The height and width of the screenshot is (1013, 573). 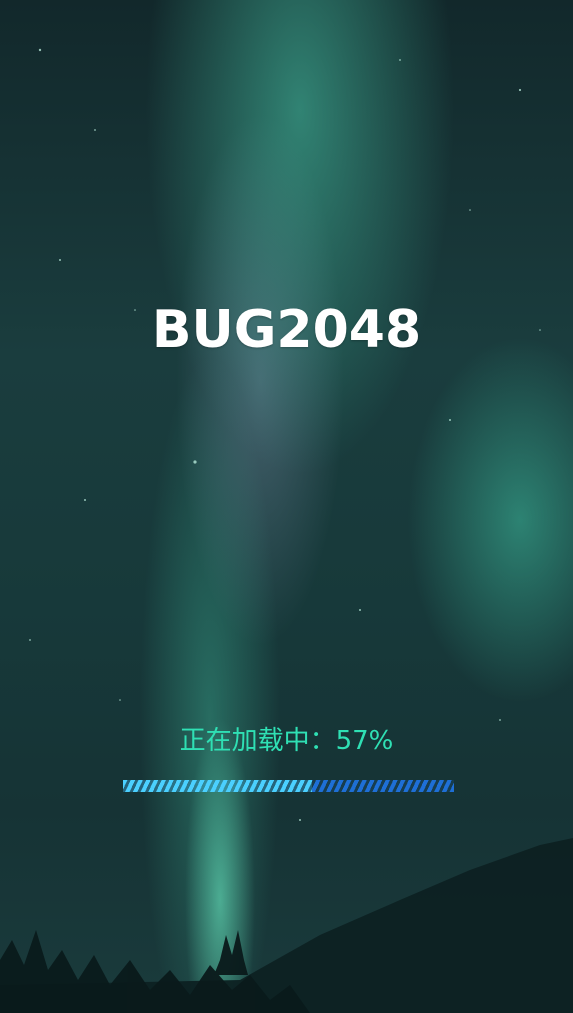 What do you see at coordinates (286, 741) in the screenshot?
I see `loading-status-text: 正在加载中：57%` at bounding box center [286, 741].